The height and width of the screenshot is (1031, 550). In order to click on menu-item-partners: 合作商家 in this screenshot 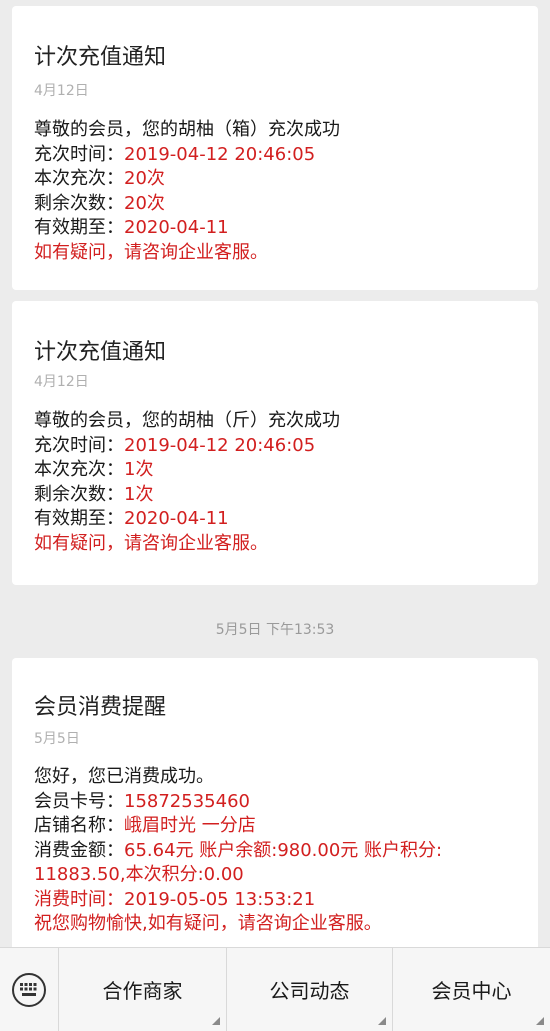, I will do `click(142, 989)`.